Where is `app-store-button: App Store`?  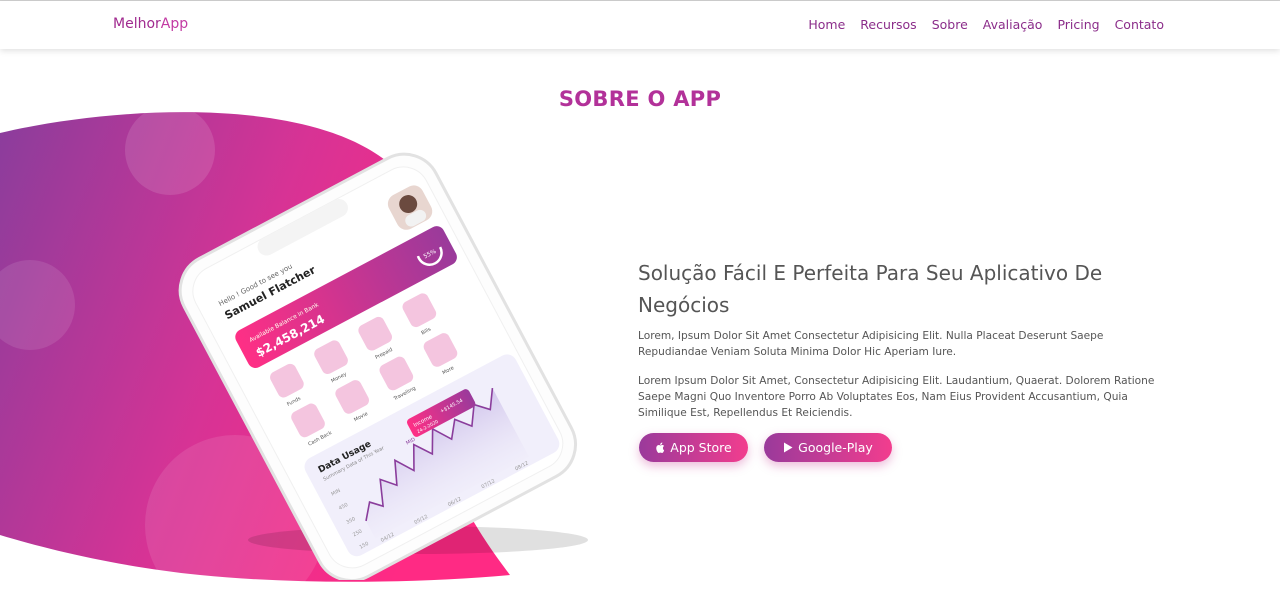
app-store-button: App Store is located at coordinates (693, 447).